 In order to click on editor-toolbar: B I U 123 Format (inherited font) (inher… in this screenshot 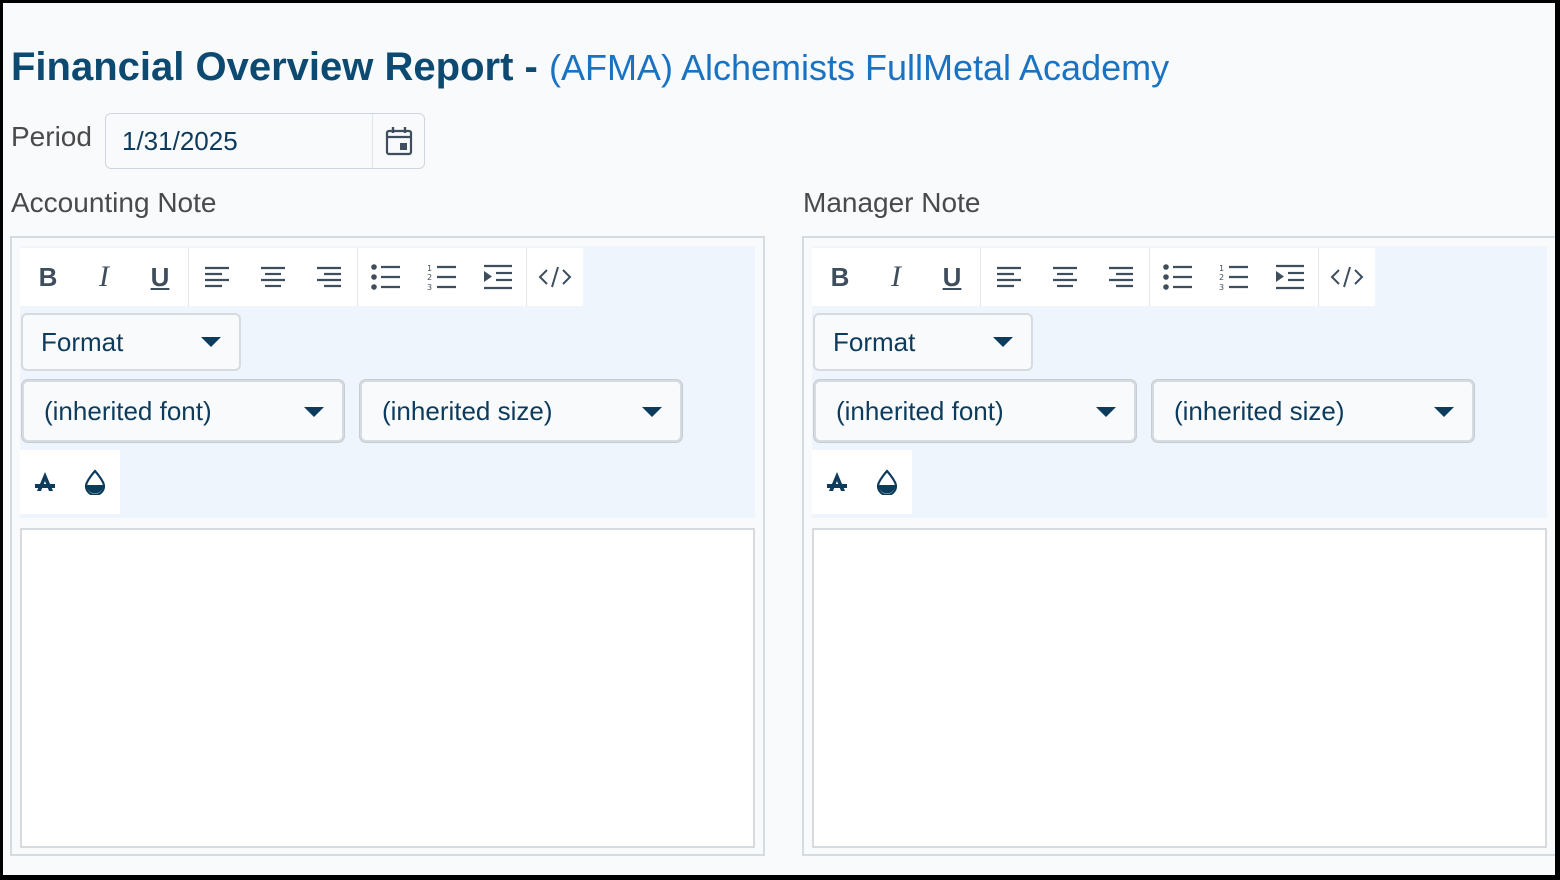, I will do `click(1179, 382)`.